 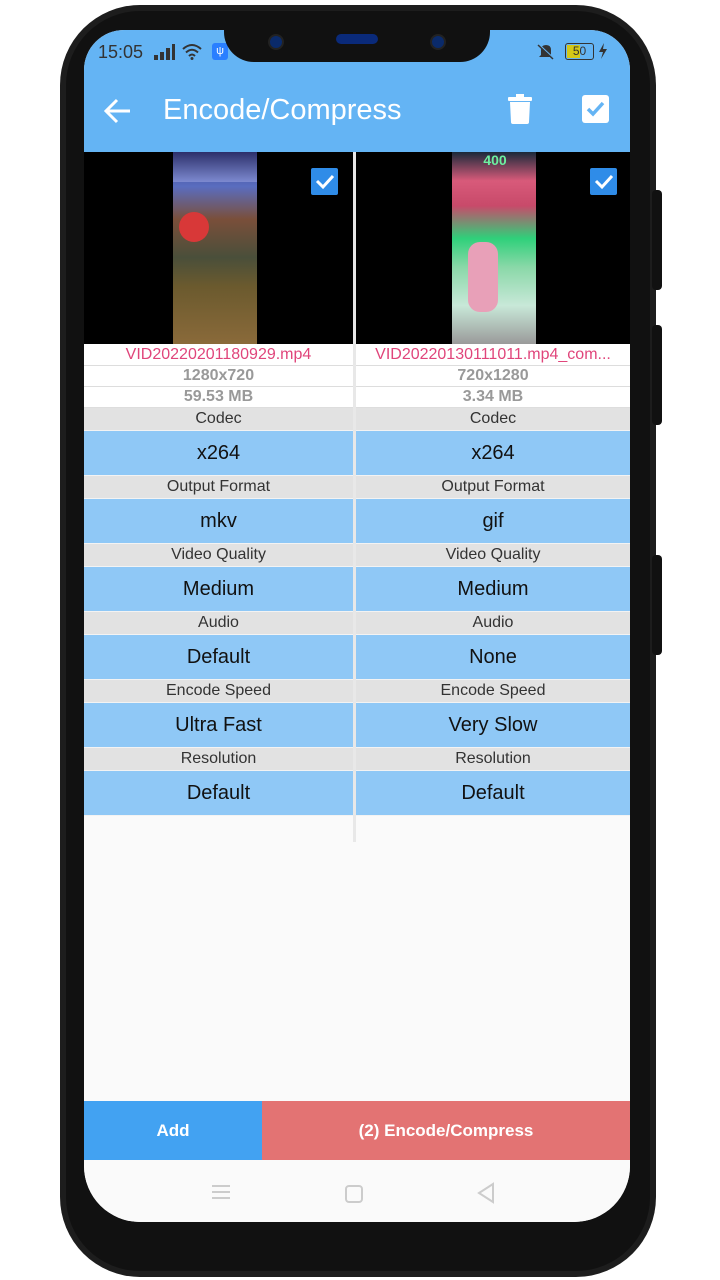 What do you see at coordinates (118, 111) in the screenshot?
I see `arrow-left-icon` at bounding box center [118, 111].